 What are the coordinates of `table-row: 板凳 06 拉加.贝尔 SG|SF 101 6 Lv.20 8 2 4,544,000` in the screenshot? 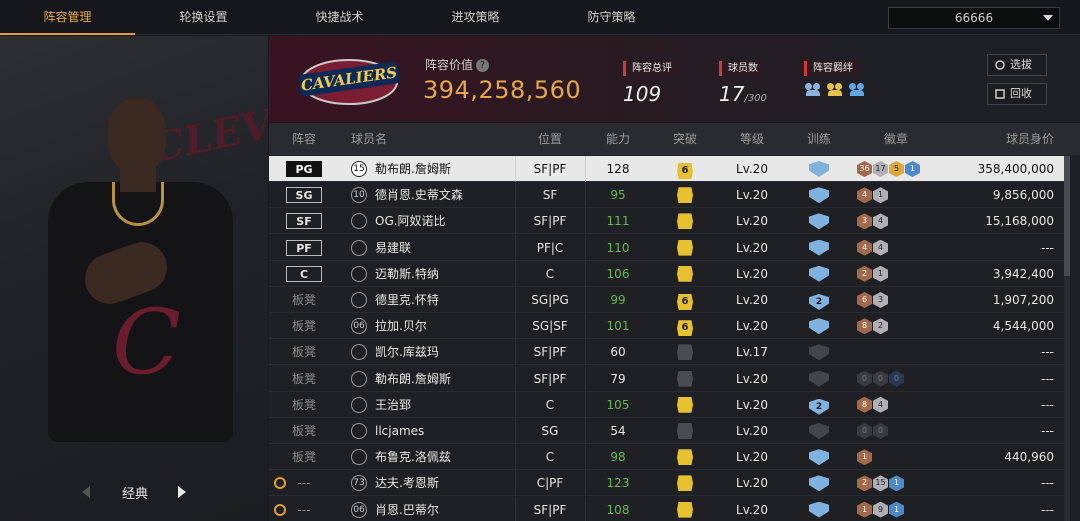 It's located at (666, 326).